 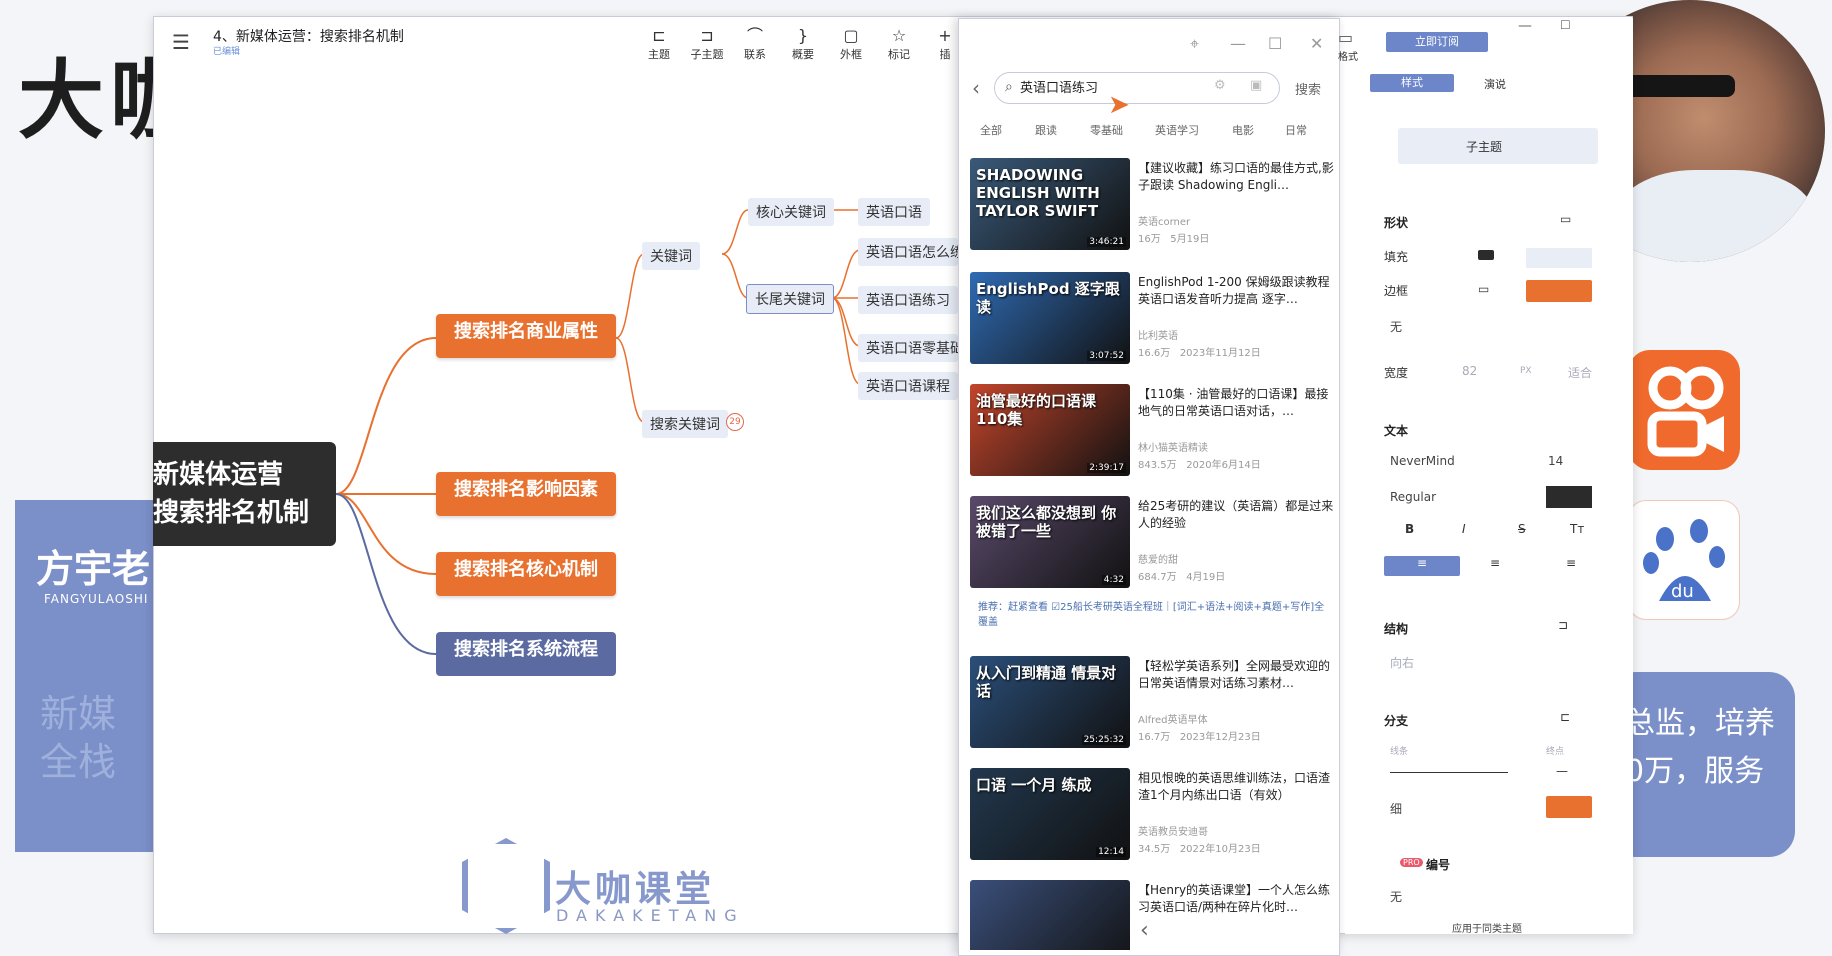 What do you see at coordinates (1275, 43) in the screenshot?
I see `maximize-icon: ☐` at bounding box center [1275, 43].